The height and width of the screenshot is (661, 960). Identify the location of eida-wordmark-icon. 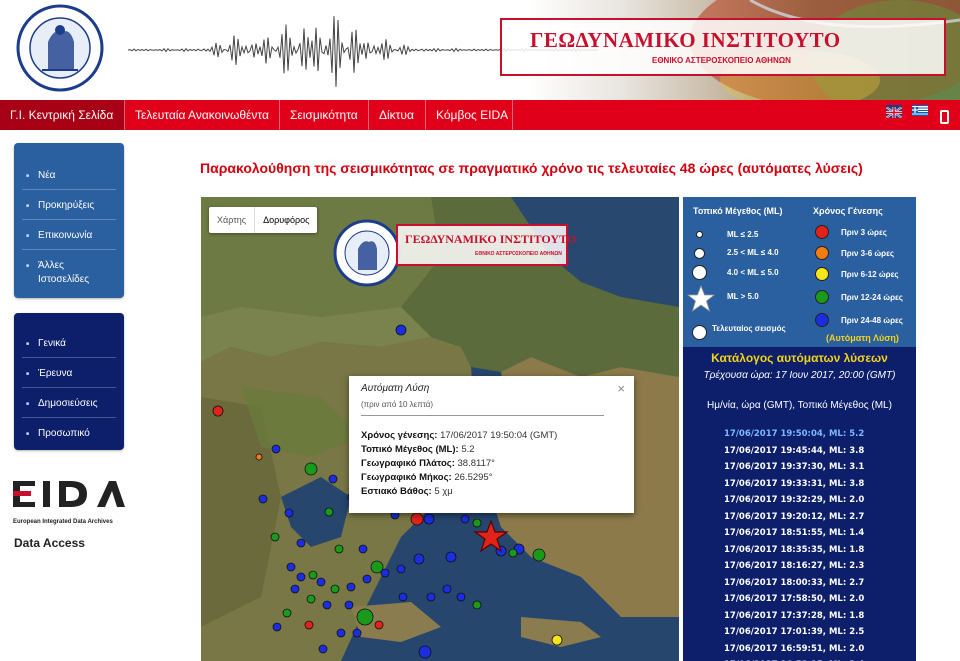
(69, 494).